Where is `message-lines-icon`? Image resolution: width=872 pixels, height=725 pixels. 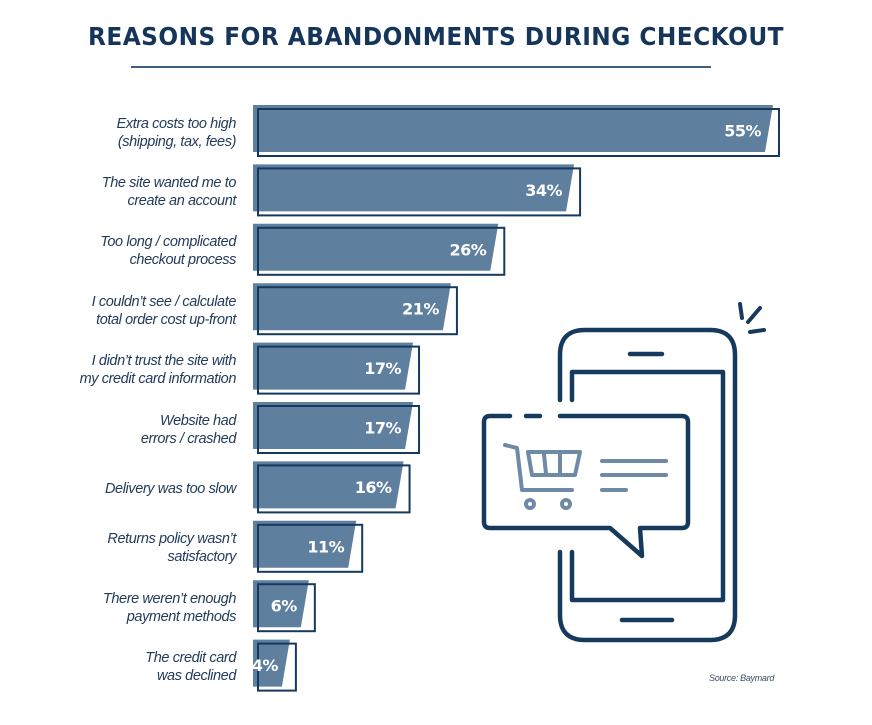
message-lines-icon is located at coordinates (634, 475).